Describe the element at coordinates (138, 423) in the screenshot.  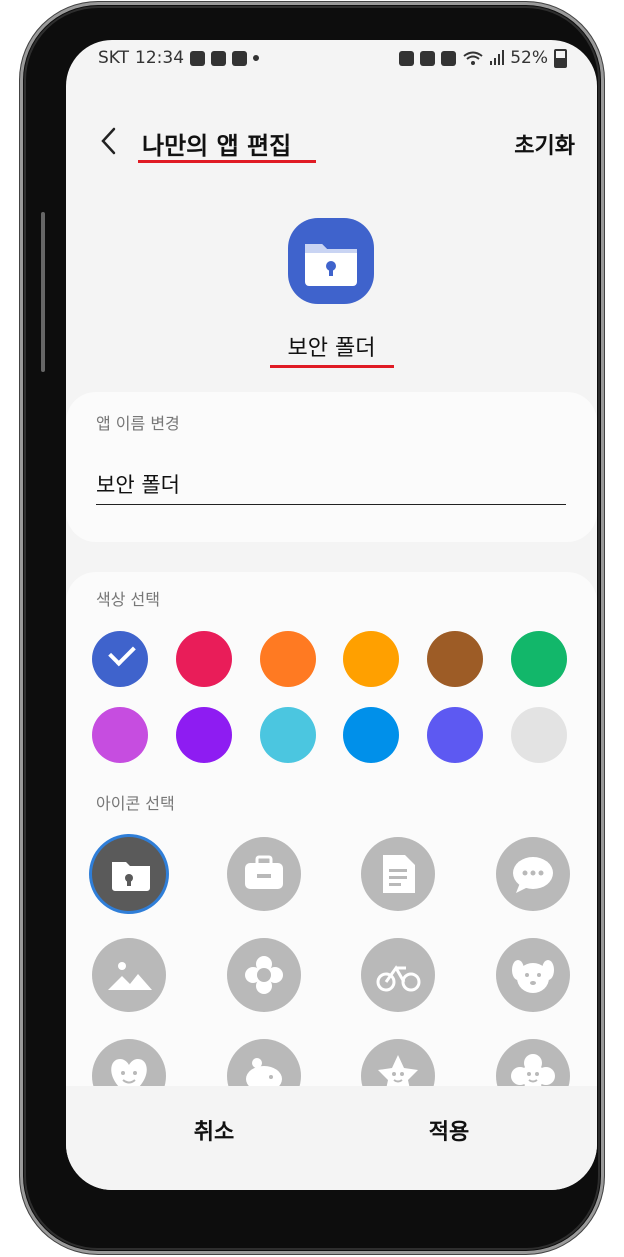
I see `rename-label: 앱 이름 변경` at that location.